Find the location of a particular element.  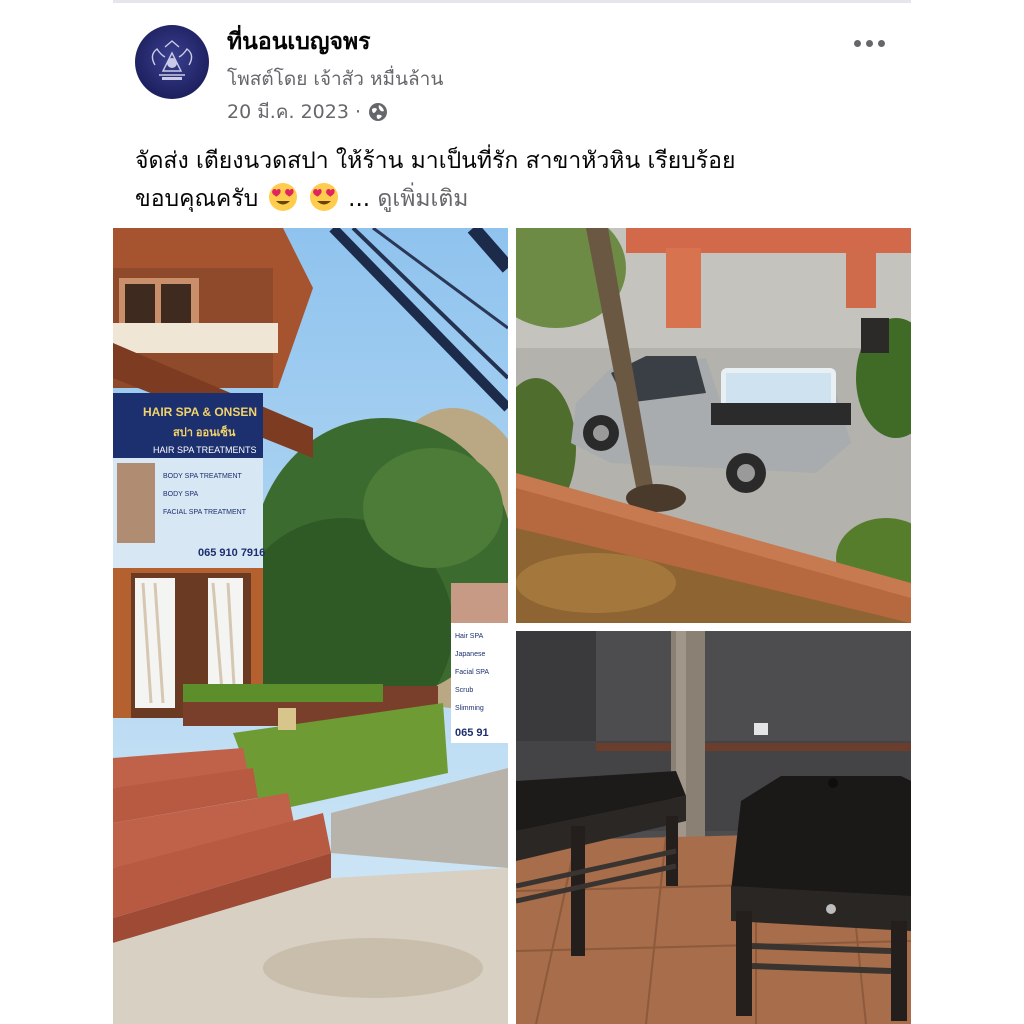

more-options-button is located at coordinates (869, 43).